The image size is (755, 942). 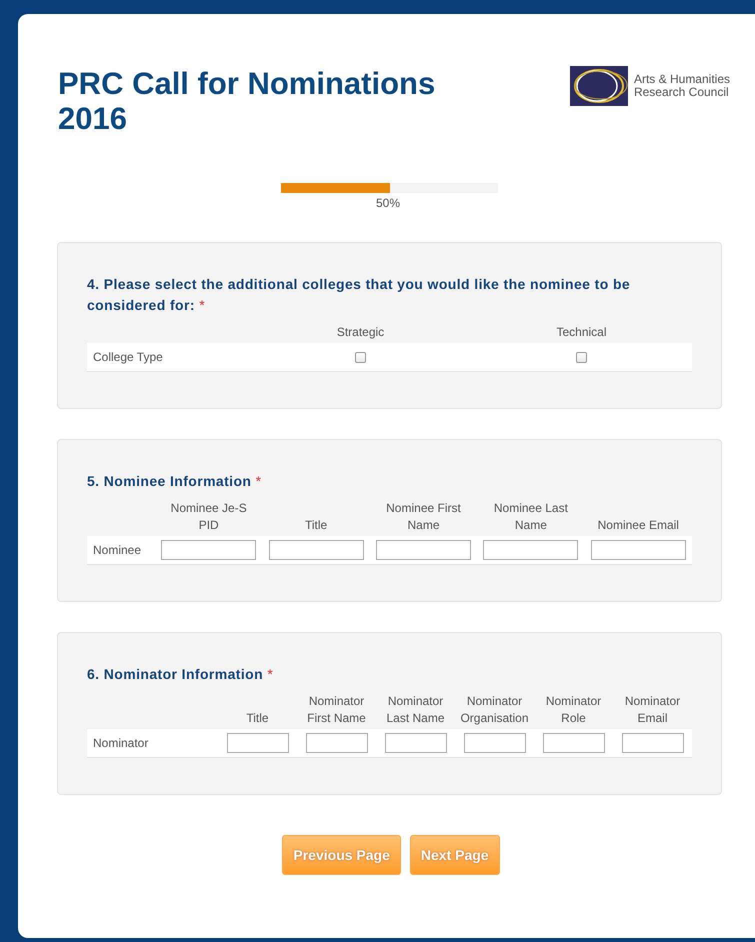 What do you see at coordinates (359, 295) in the screenshot?
I see `question-heading: 4. Please select the additional colleges that you would like the nominee to be considered for: *` at bounding box center [359, 295].